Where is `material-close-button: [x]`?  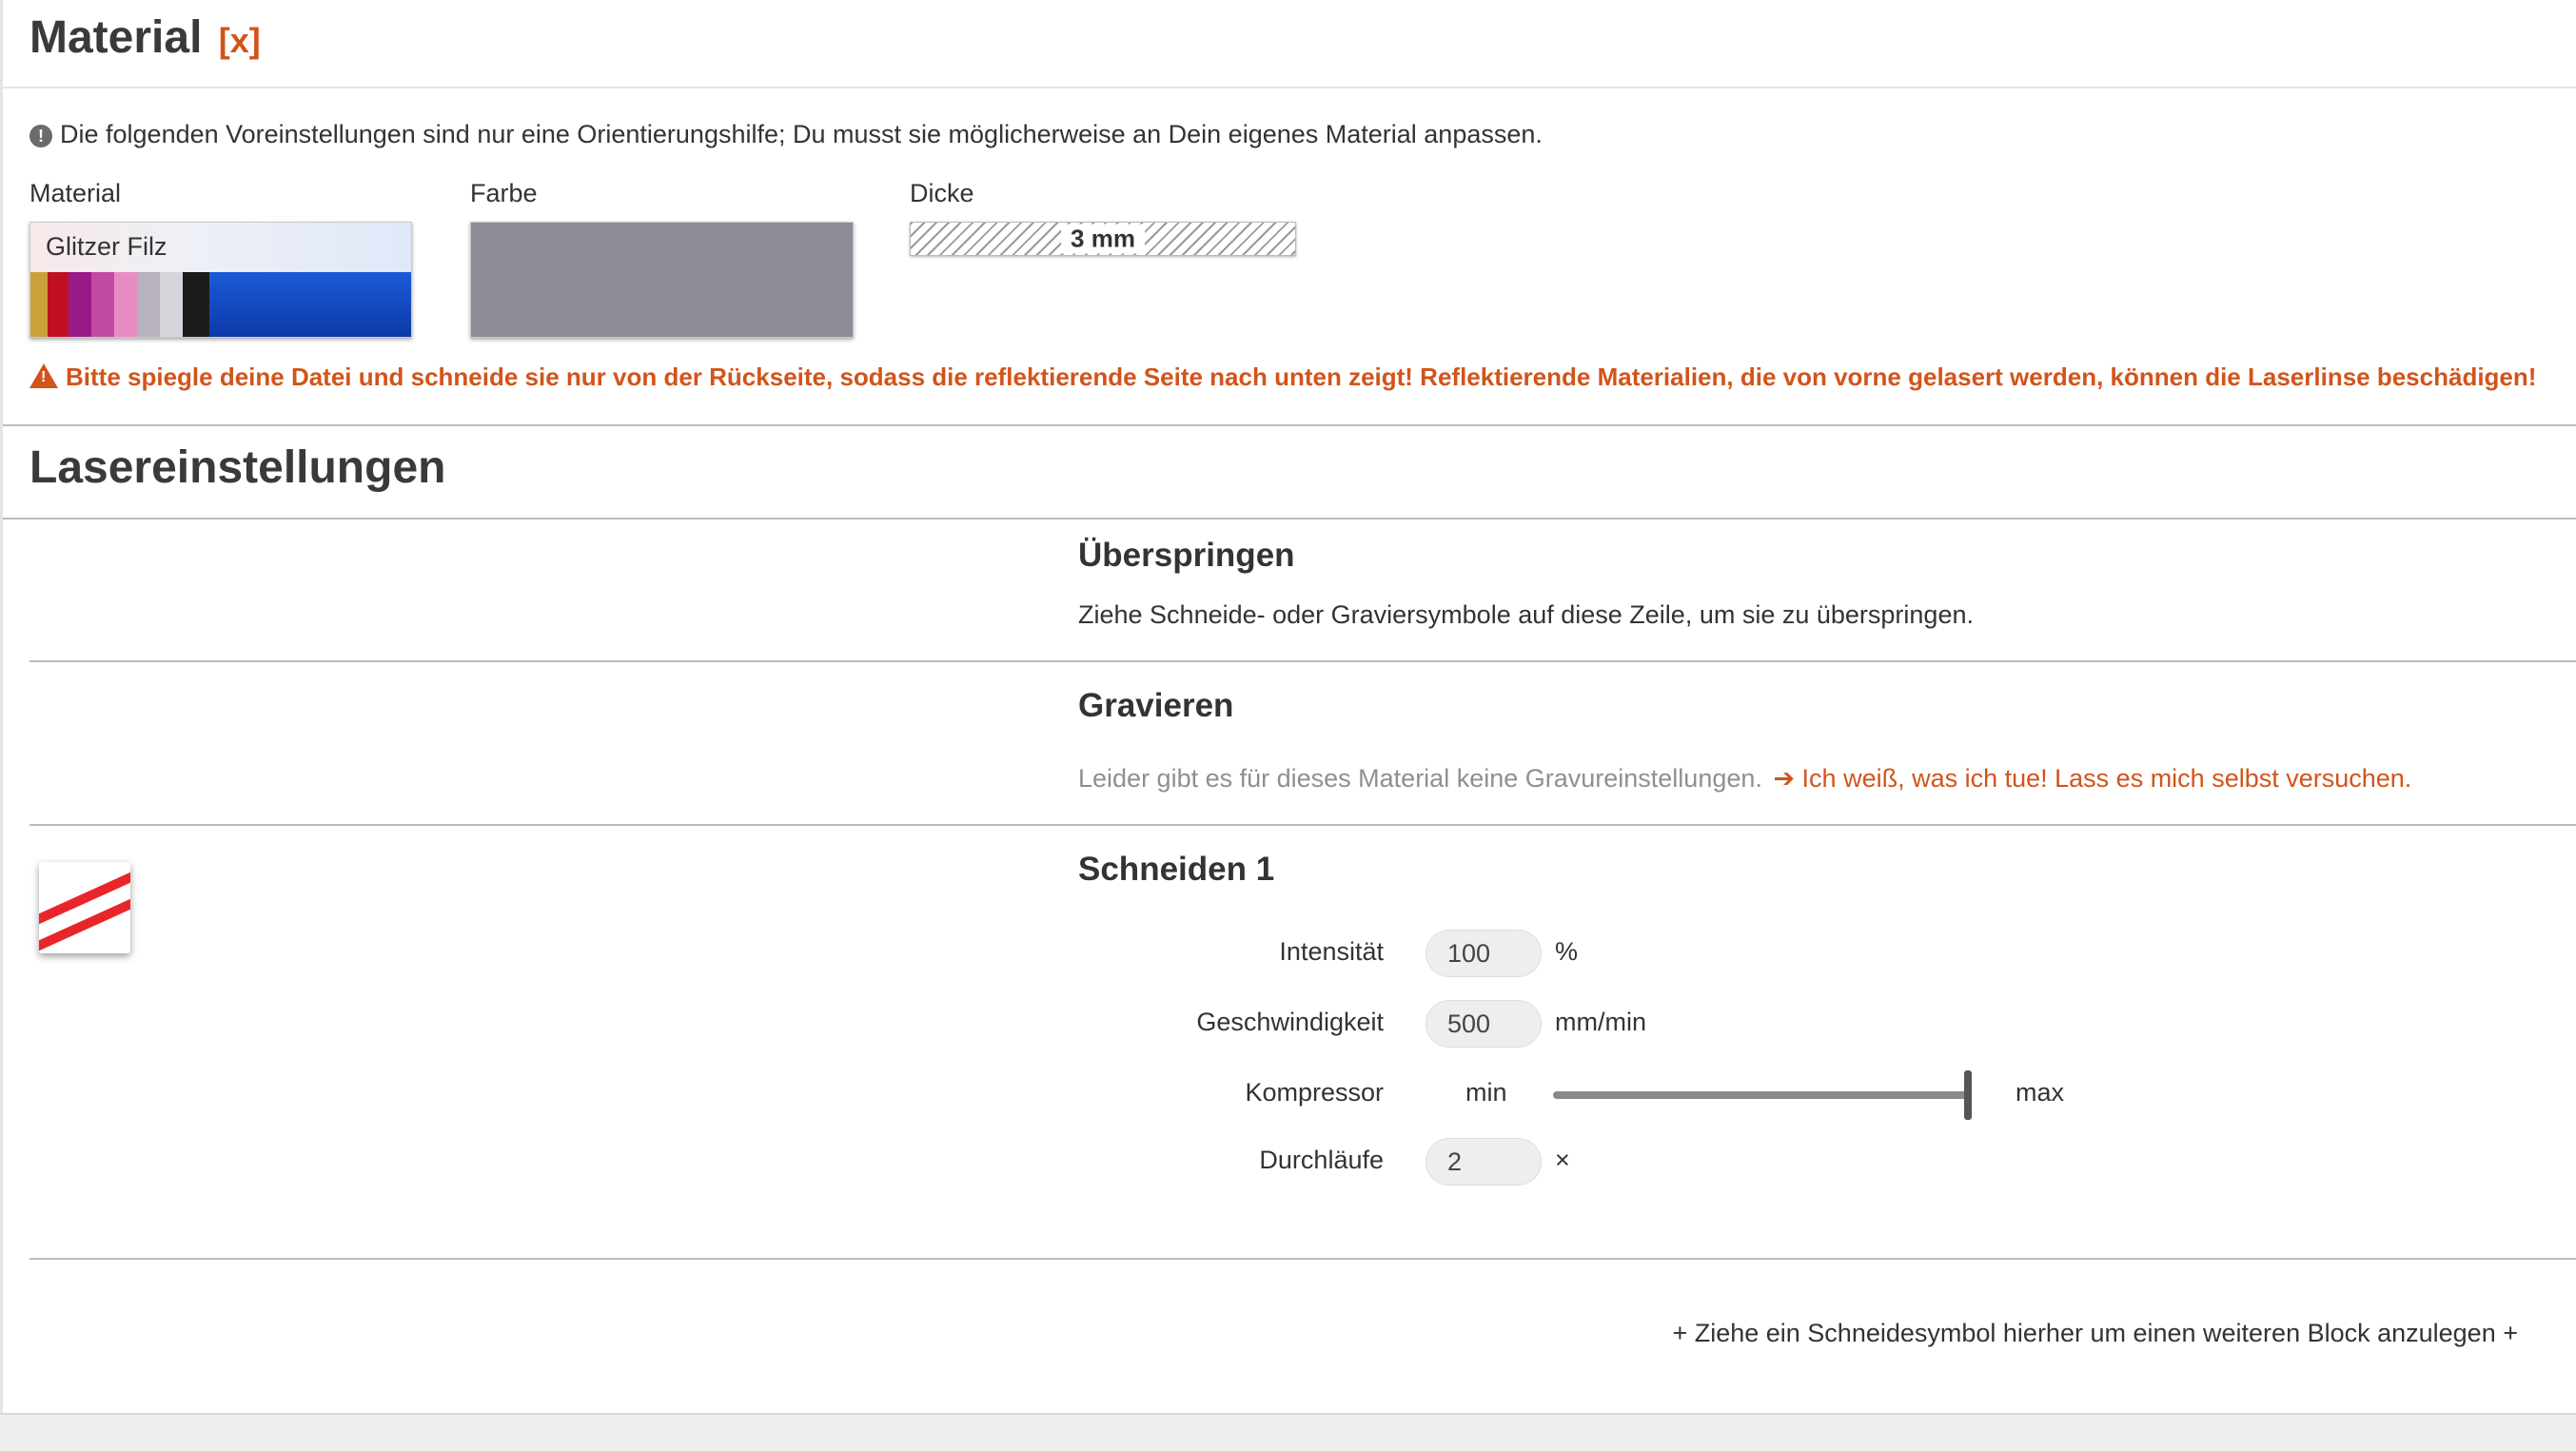 material-close-button: [x] is located at coordinates (240, 40).